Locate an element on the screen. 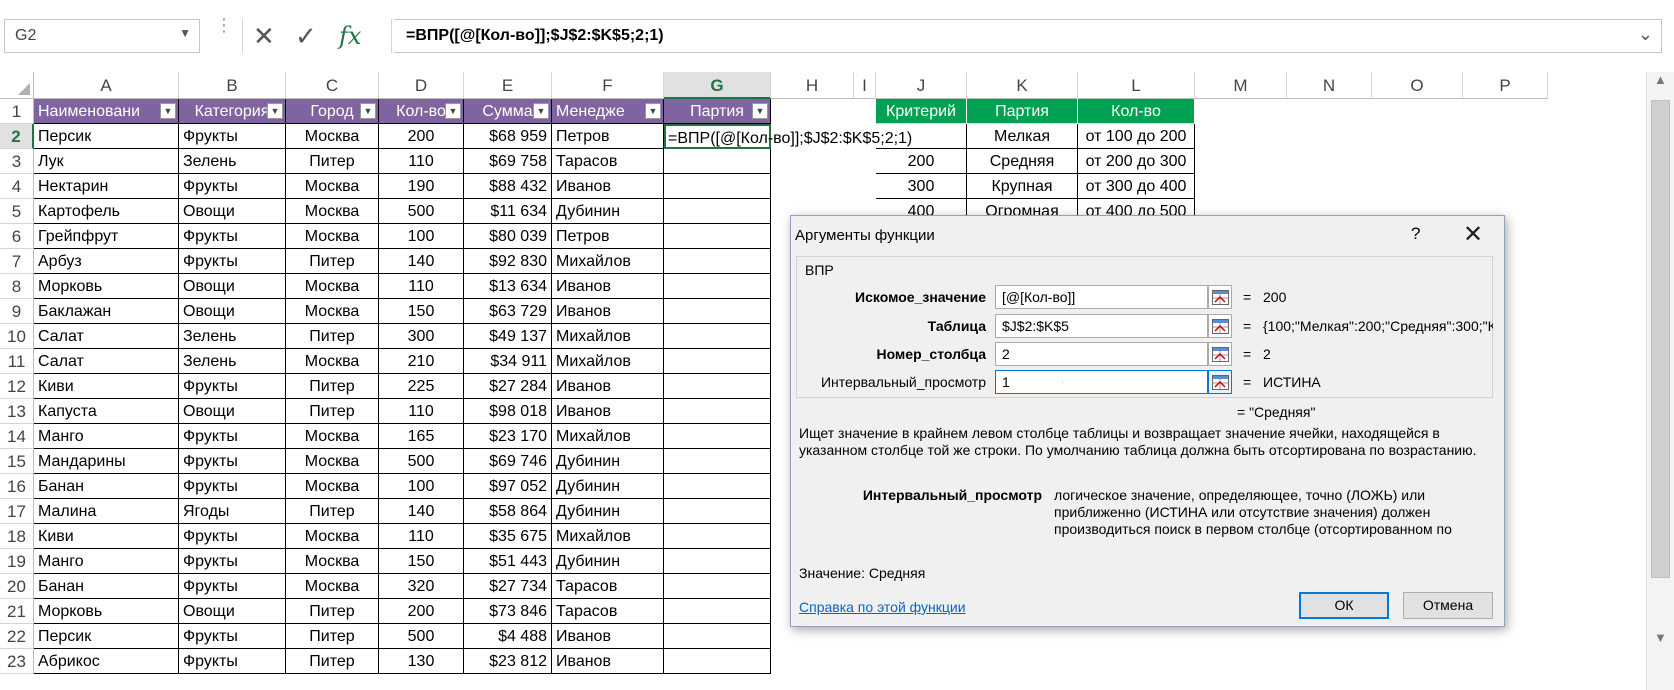 This screenshot has width=1674, height=690. table-cell: Лук is located at coordinates (106, 161).